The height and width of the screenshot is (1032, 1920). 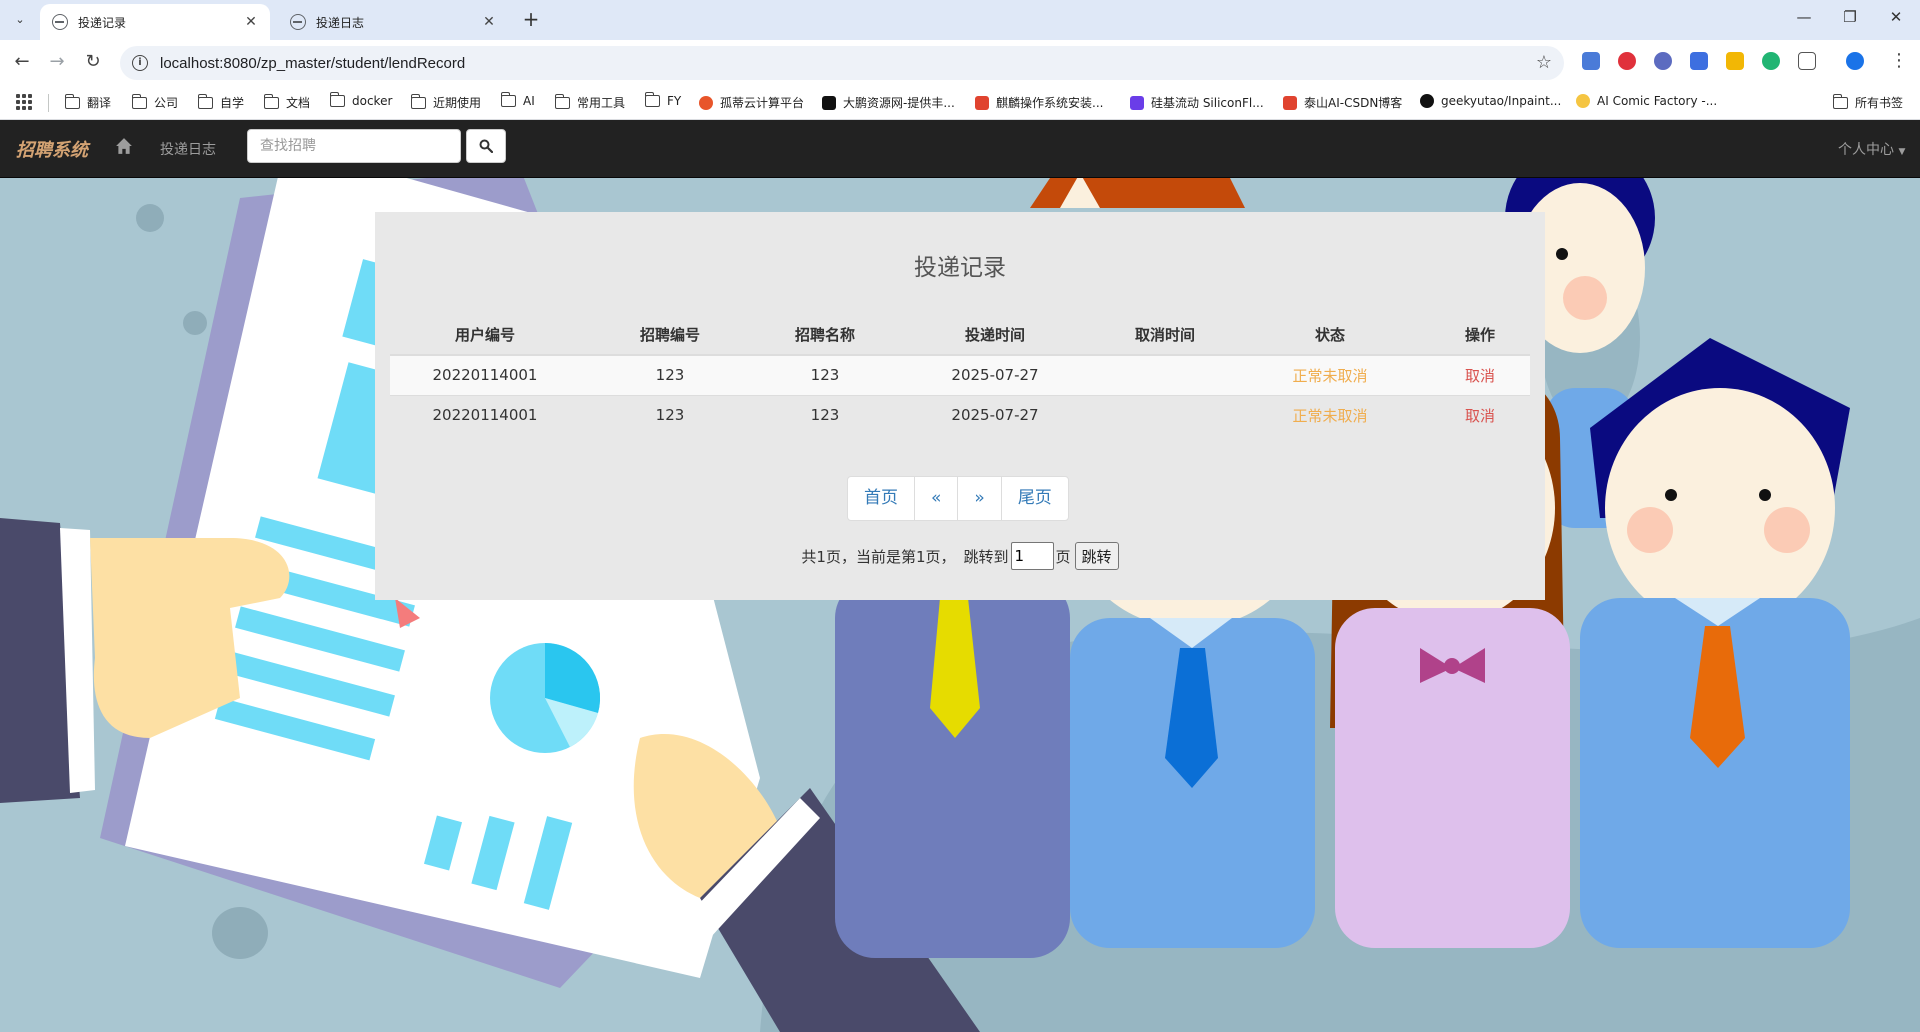 What do you see at coordinates (393, 22) in the screenshot?
I see `browser-tab: 投递日志 ✕` at bounding box center [393, 22].